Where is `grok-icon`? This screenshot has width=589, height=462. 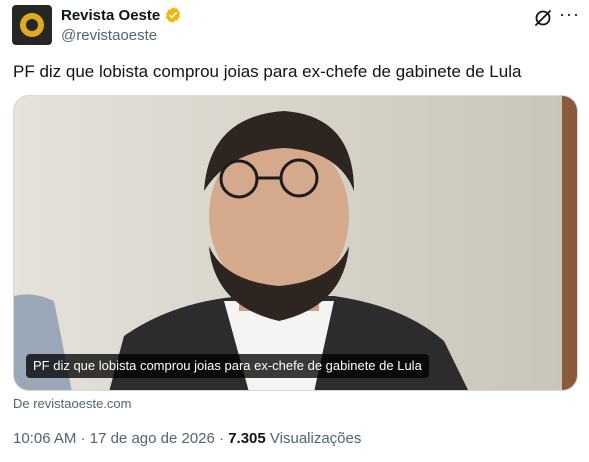 grok-icon is located at coordinates (543, 18).